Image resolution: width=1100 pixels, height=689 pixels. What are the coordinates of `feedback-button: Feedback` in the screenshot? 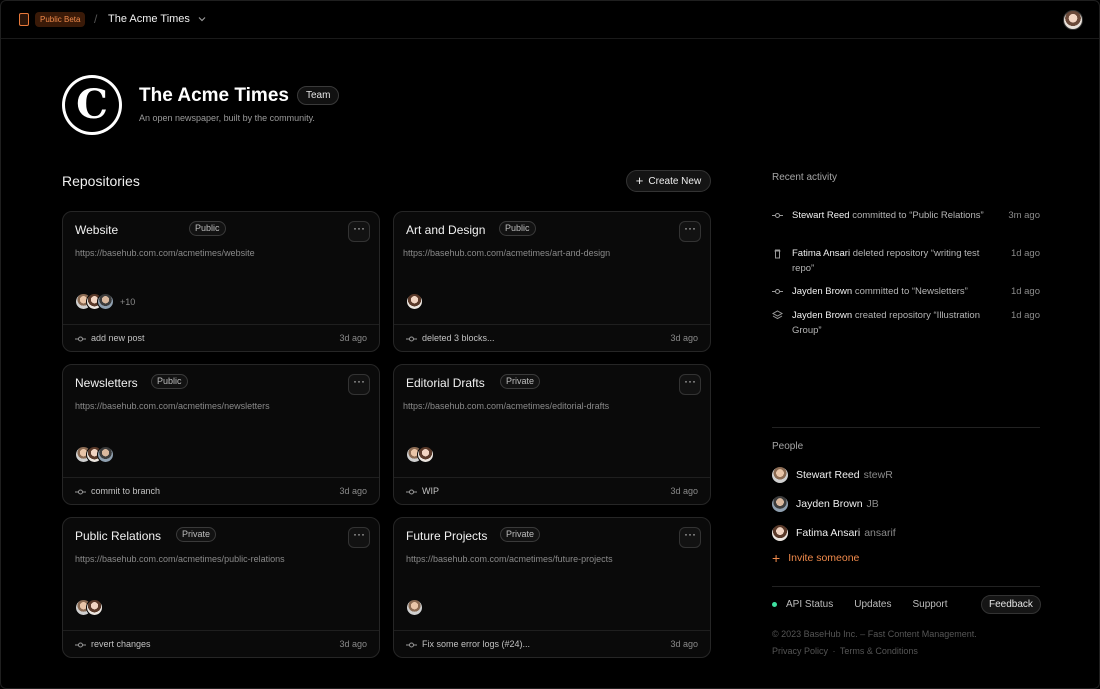 It's located at (1011, 604).